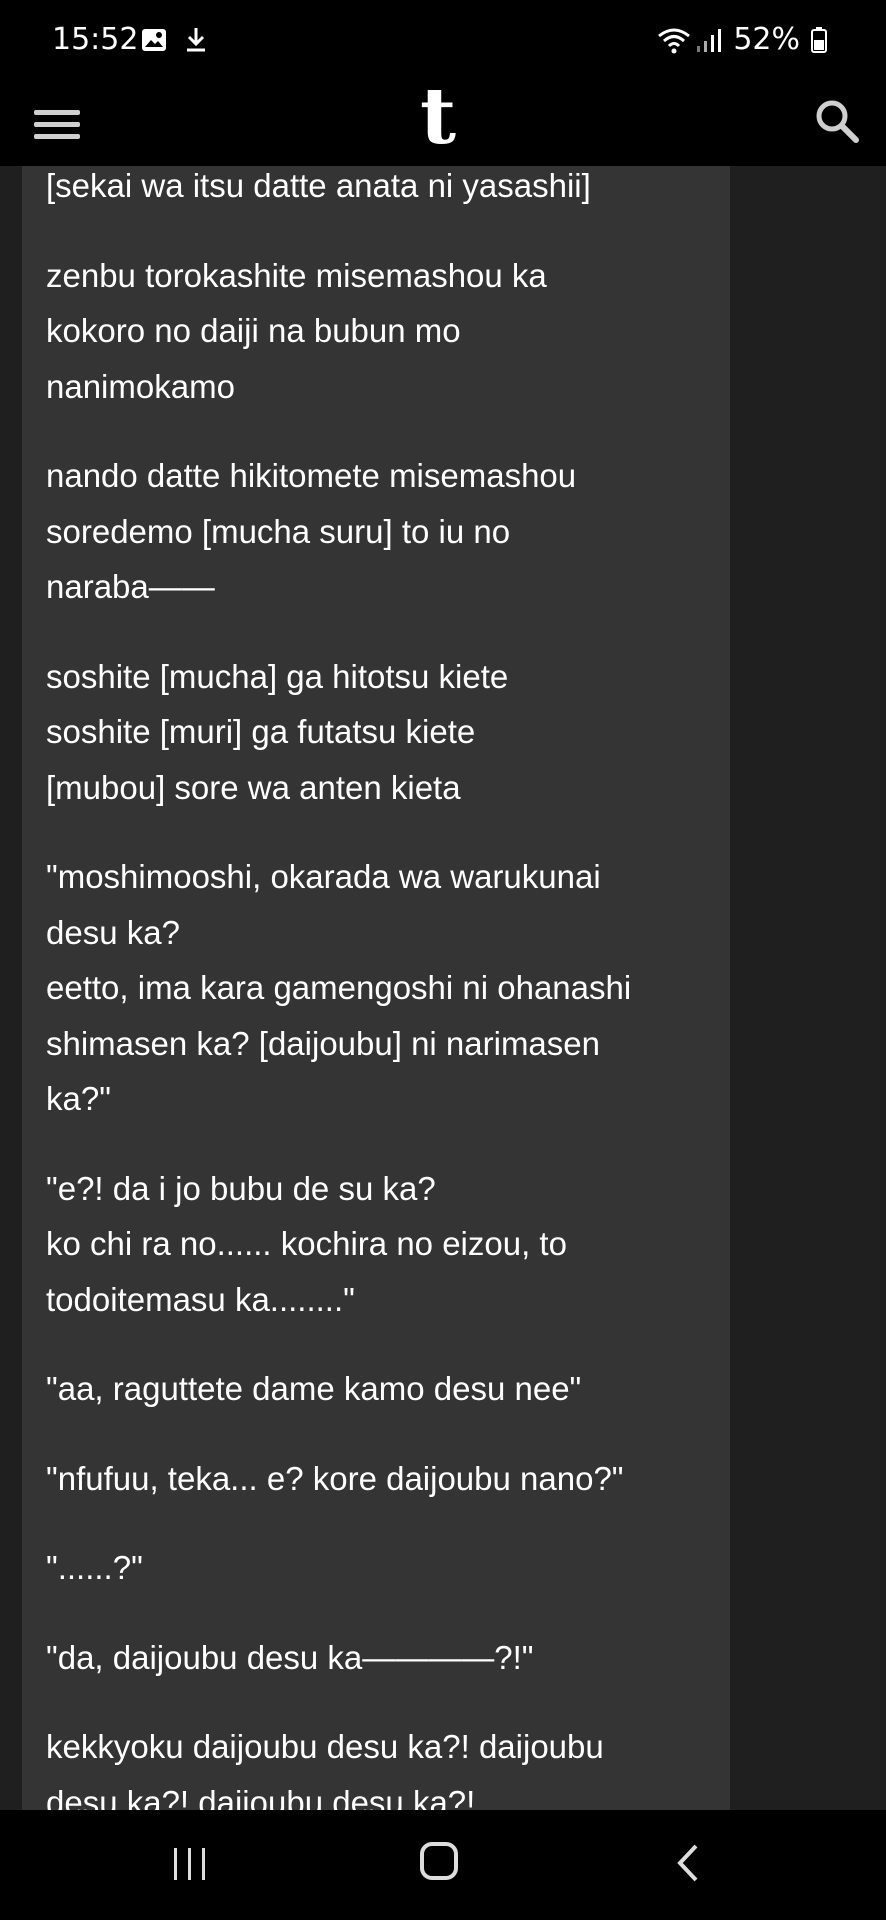 This screenshot has width=886, height=1920. I want to click on post-line: "......?", so click(94, 1567).